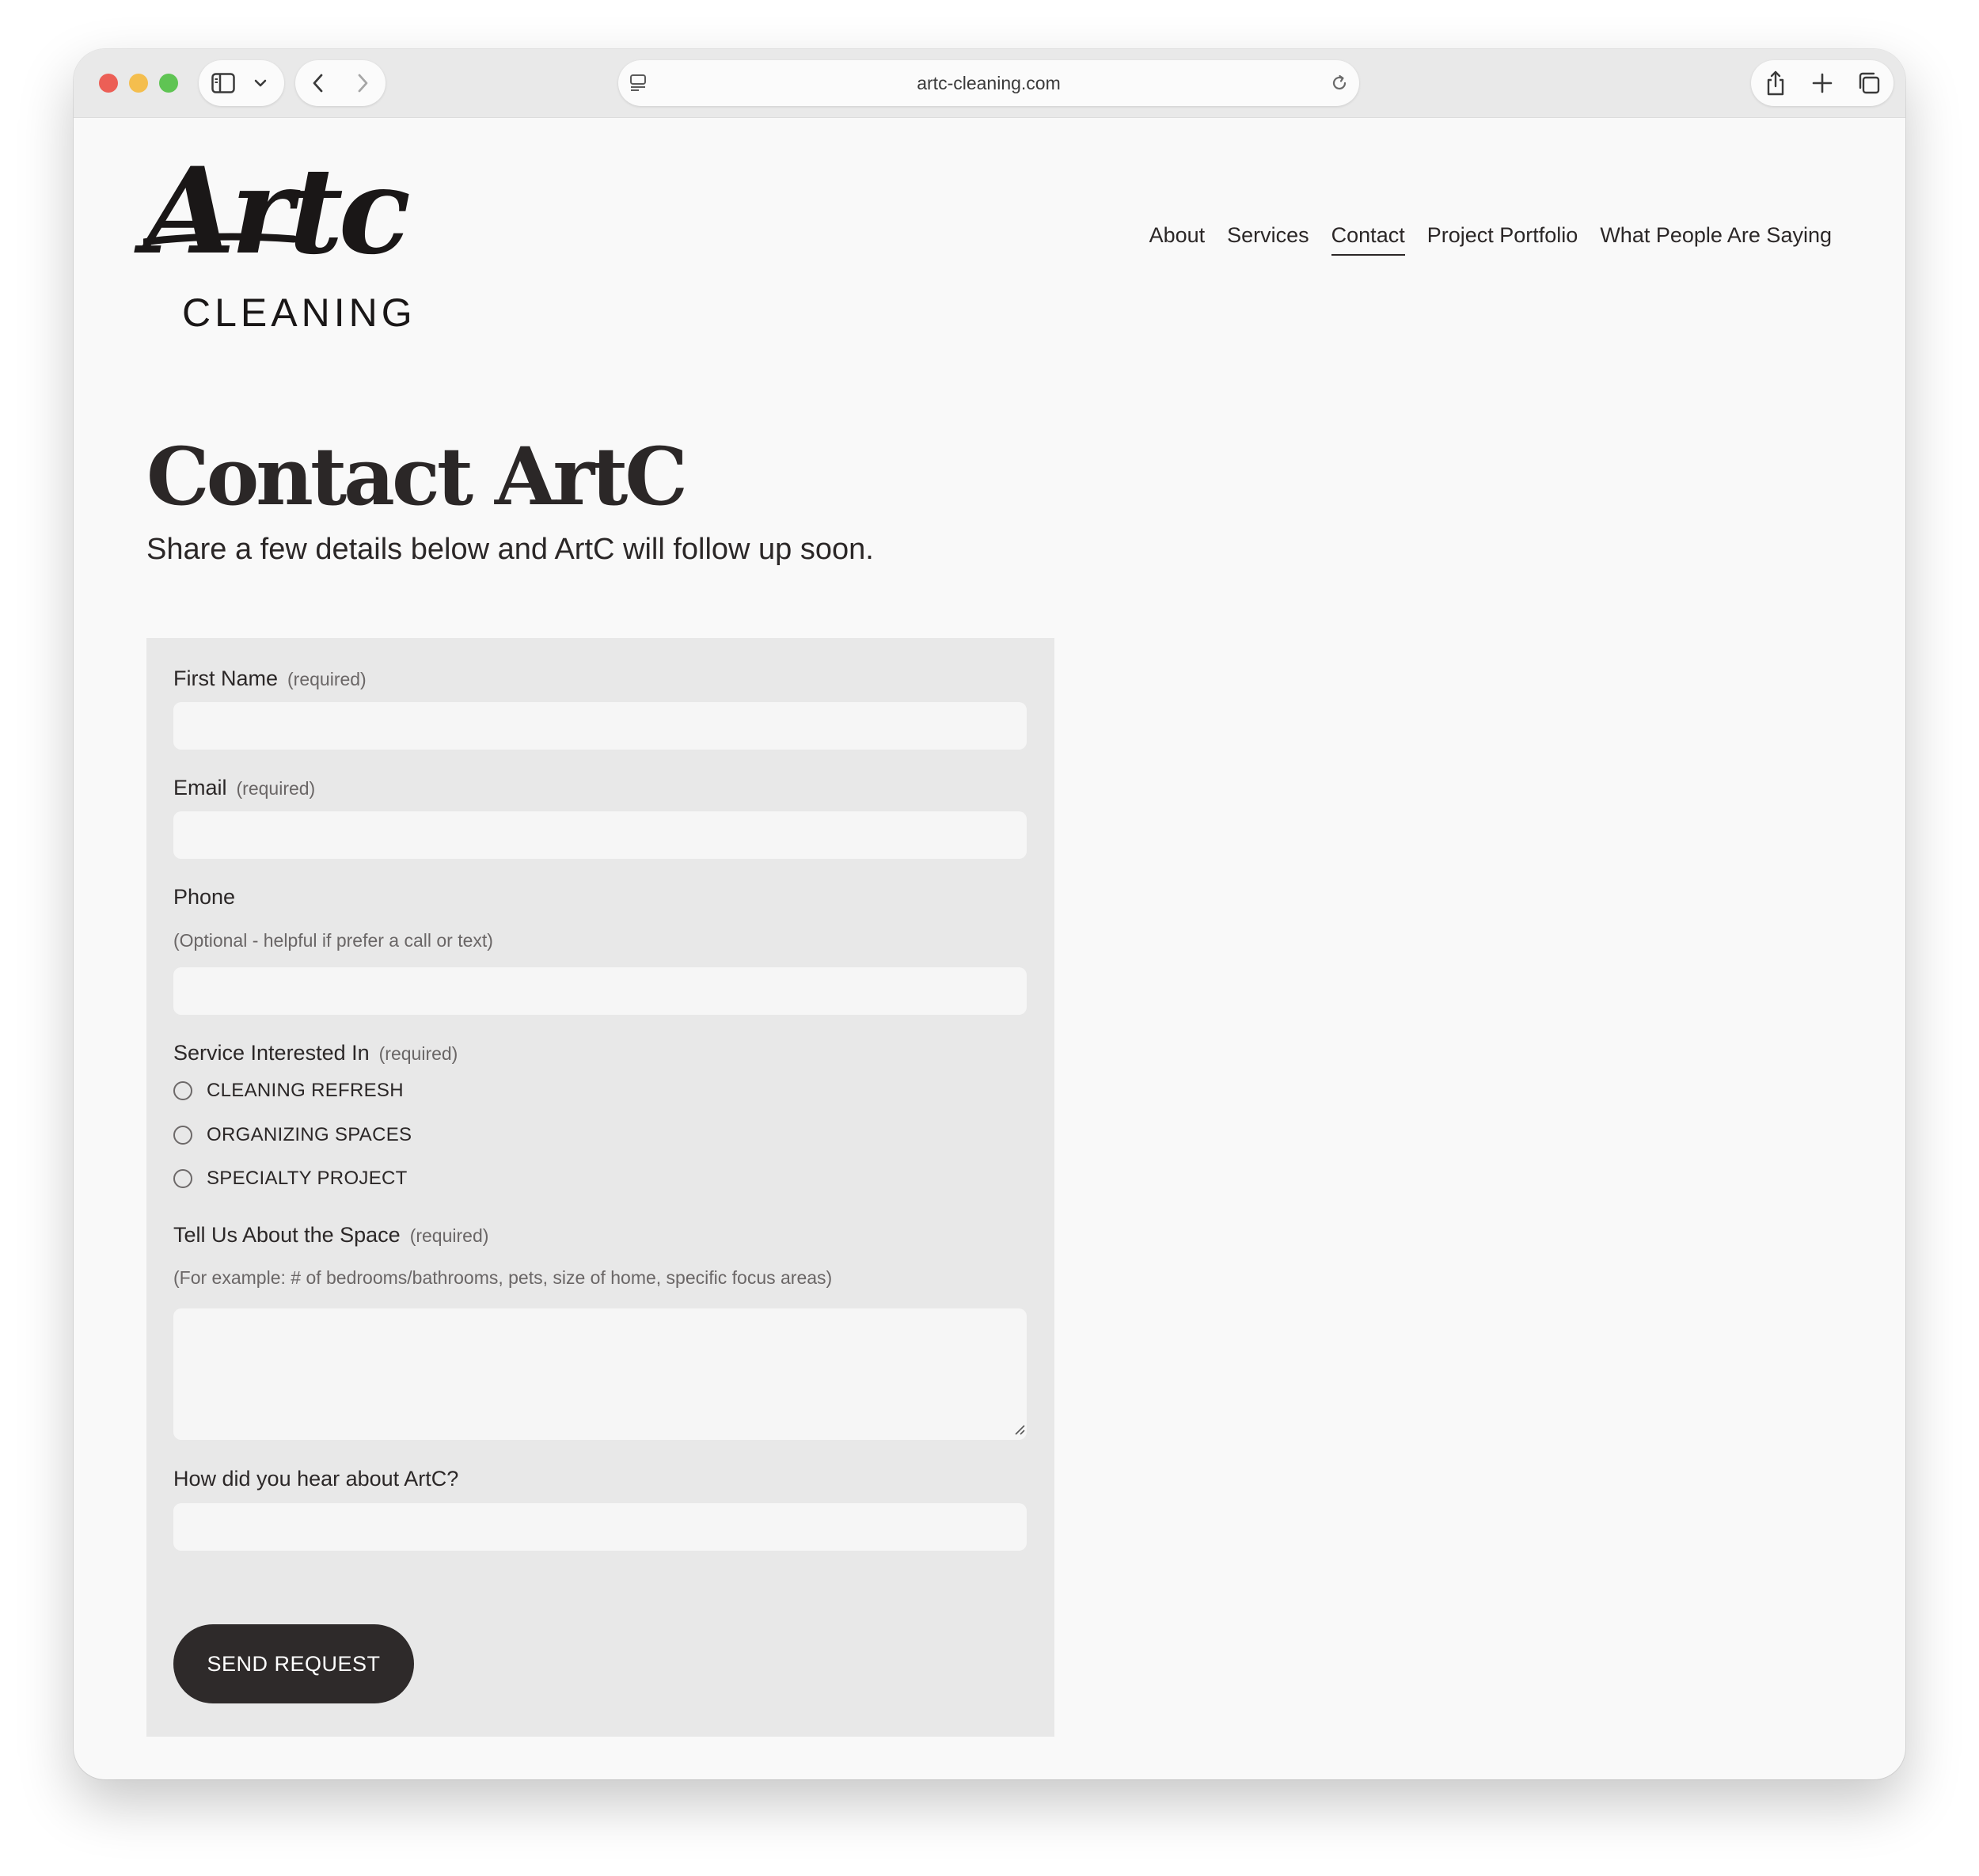  I want to click on back-icon, so click(318, 83).